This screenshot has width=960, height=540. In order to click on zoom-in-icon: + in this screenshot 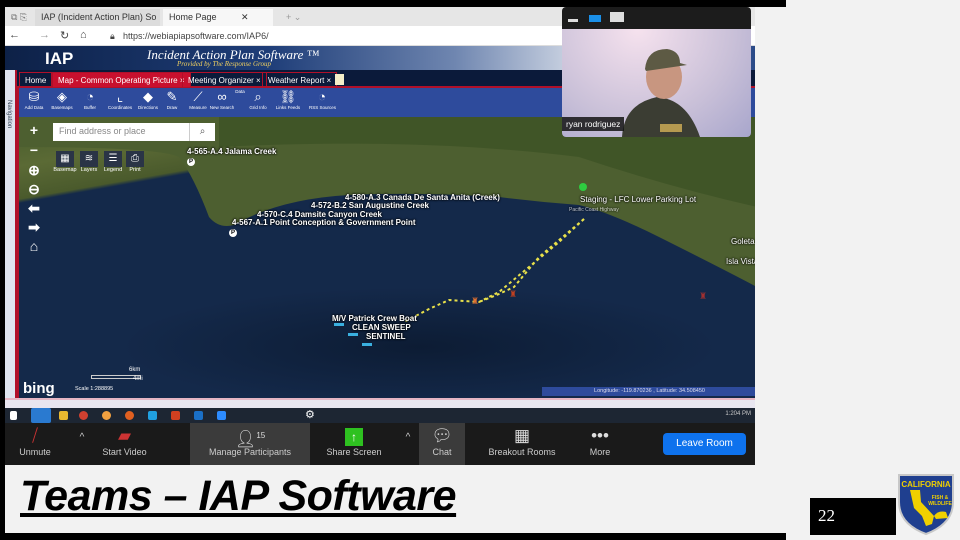, I will do `click(34, 130)`.